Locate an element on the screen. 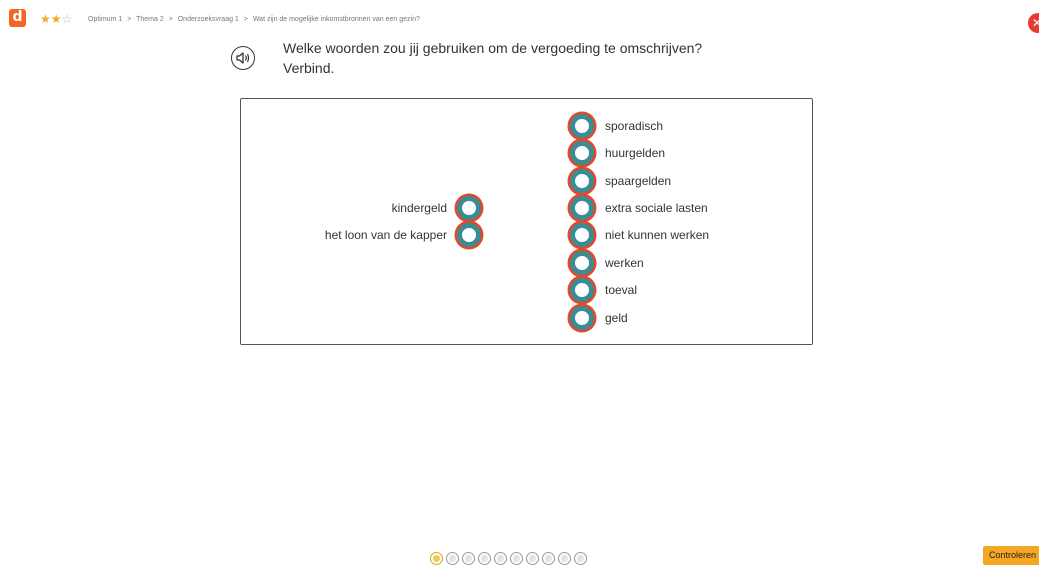 This screenshot has height=567, width=1039. star-empty-icon: ☆ is located at coordinates (67, 19).